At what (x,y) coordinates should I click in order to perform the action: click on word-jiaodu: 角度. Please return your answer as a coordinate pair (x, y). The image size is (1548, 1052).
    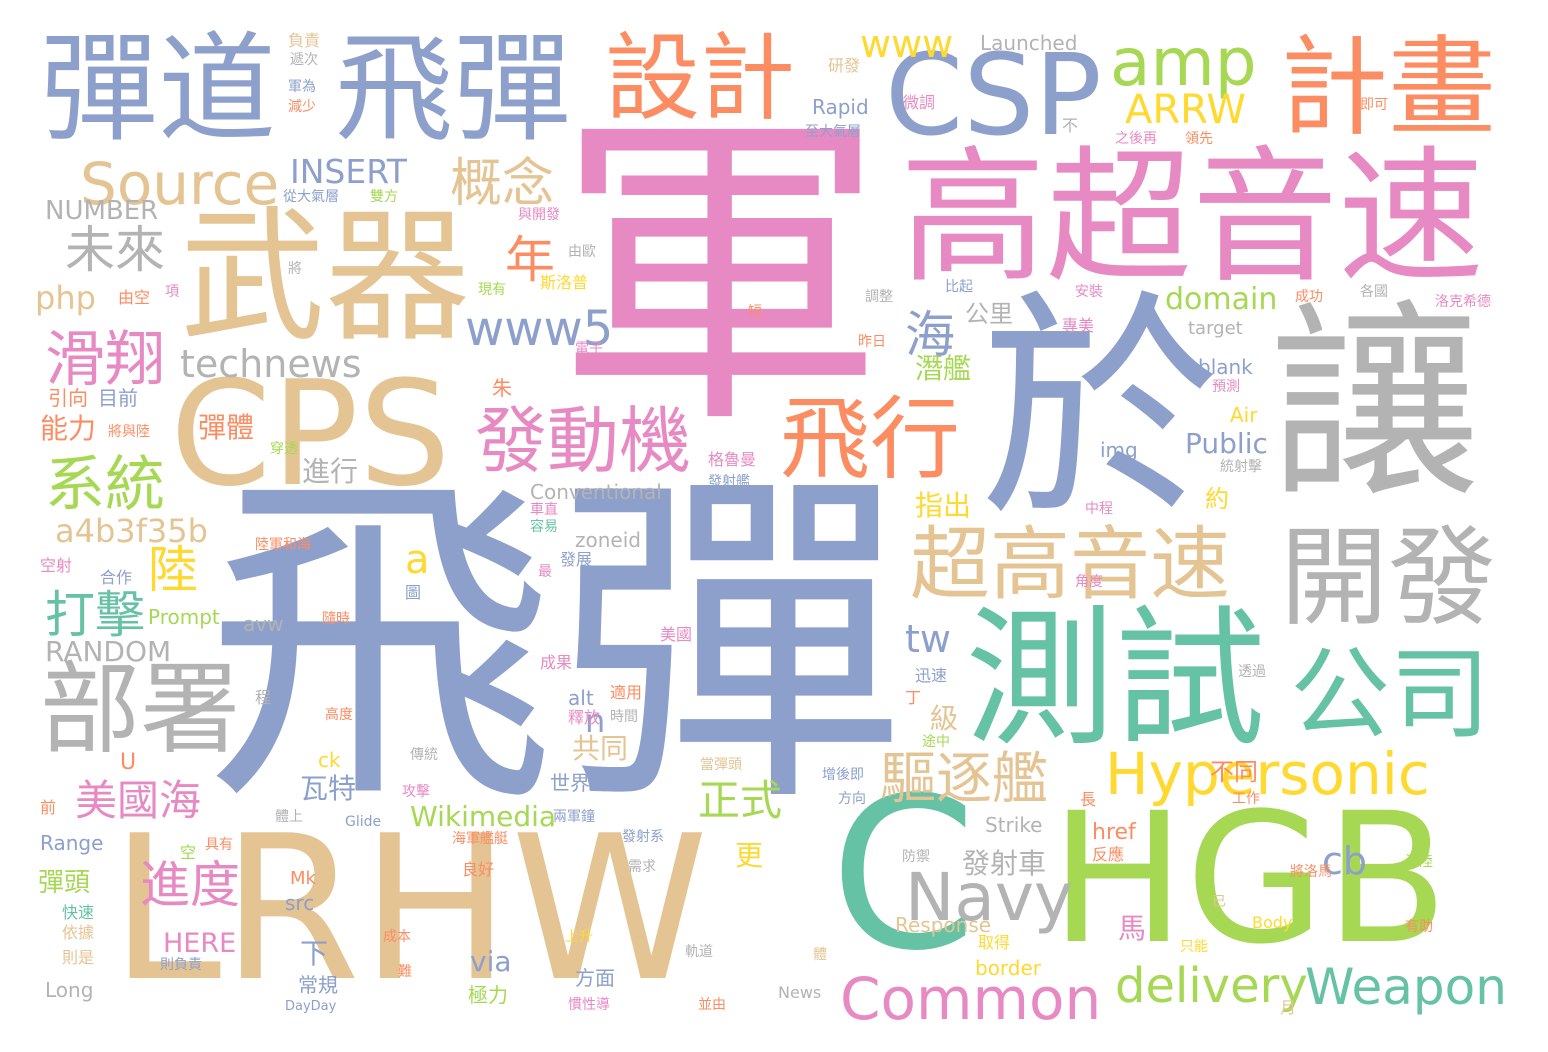
    Looking at the image, I should click on (1089, 582).